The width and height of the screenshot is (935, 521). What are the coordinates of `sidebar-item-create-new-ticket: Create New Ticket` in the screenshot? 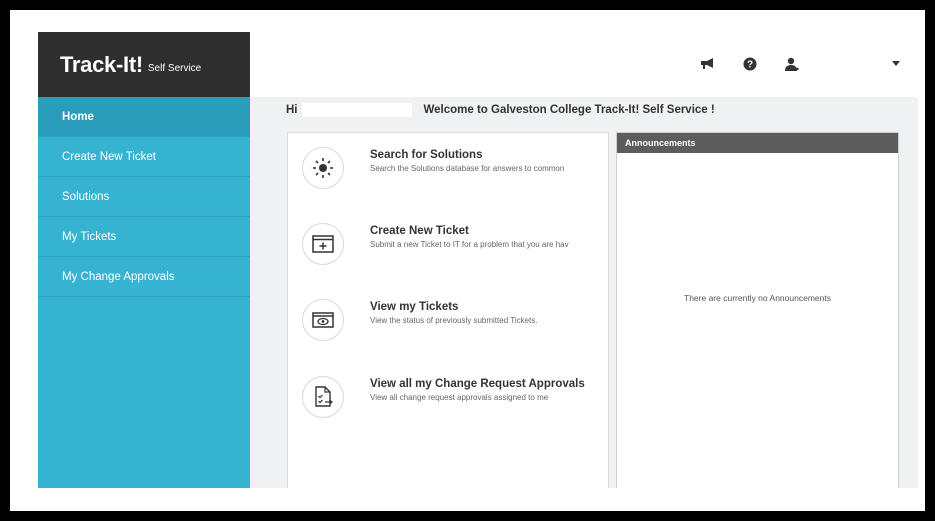 It's located at (144, 157).